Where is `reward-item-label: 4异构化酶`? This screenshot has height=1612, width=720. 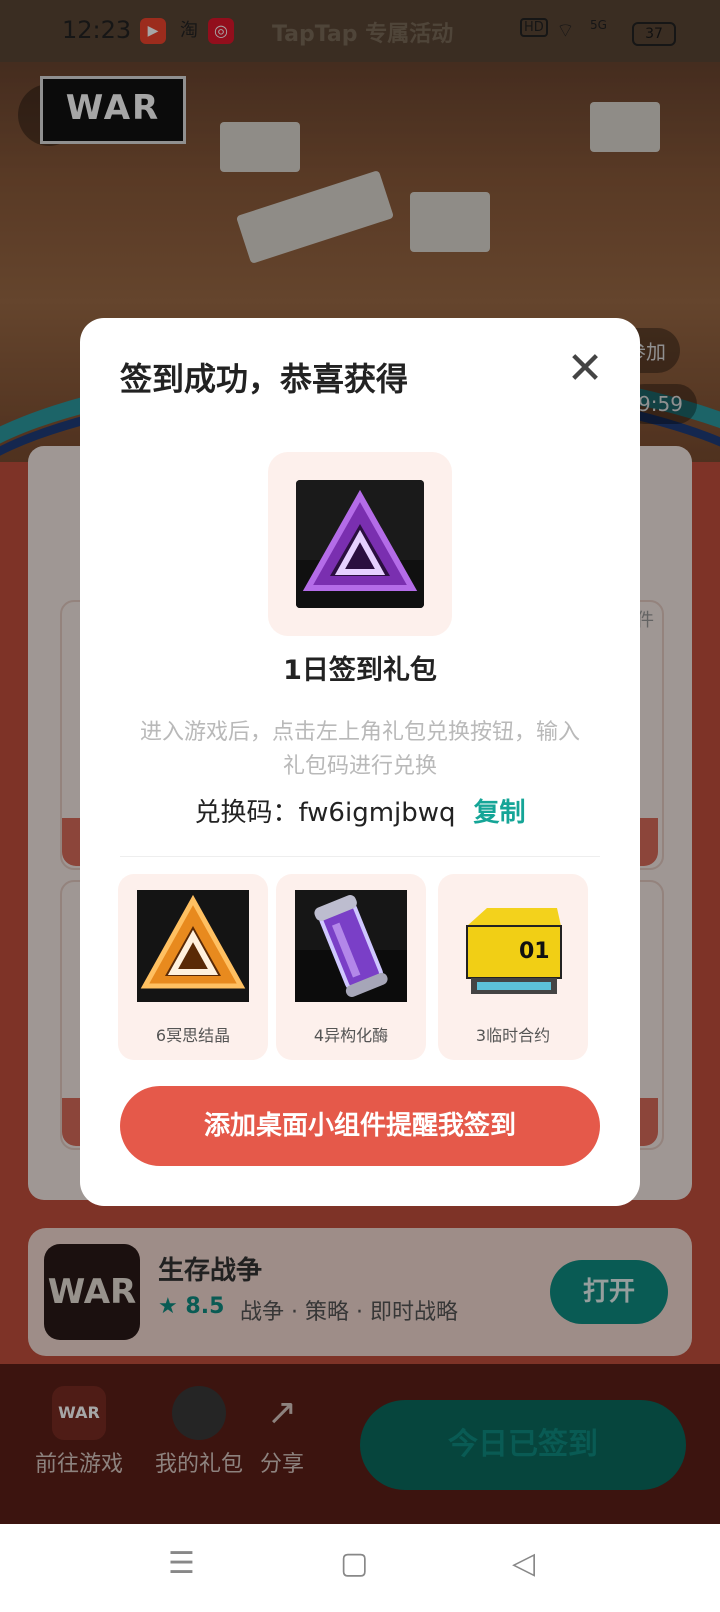
reward-item-label: 4异构化酶 is located at coordinates (351, 1035).